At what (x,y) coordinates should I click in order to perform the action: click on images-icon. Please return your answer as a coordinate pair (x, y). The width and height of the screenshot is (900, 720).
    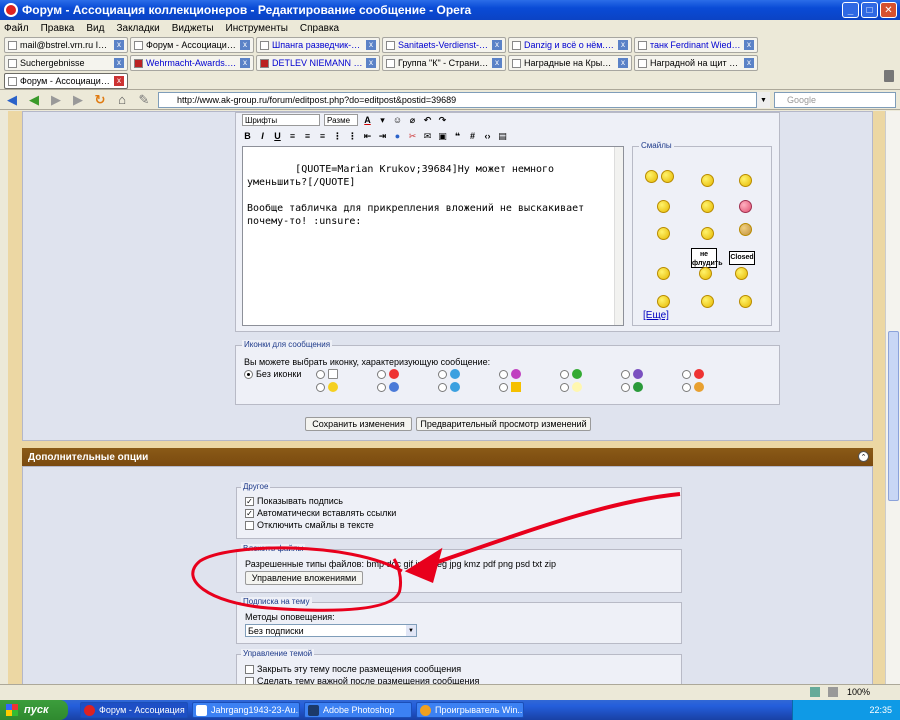
    Looking at the image, I should click on (833, 692).